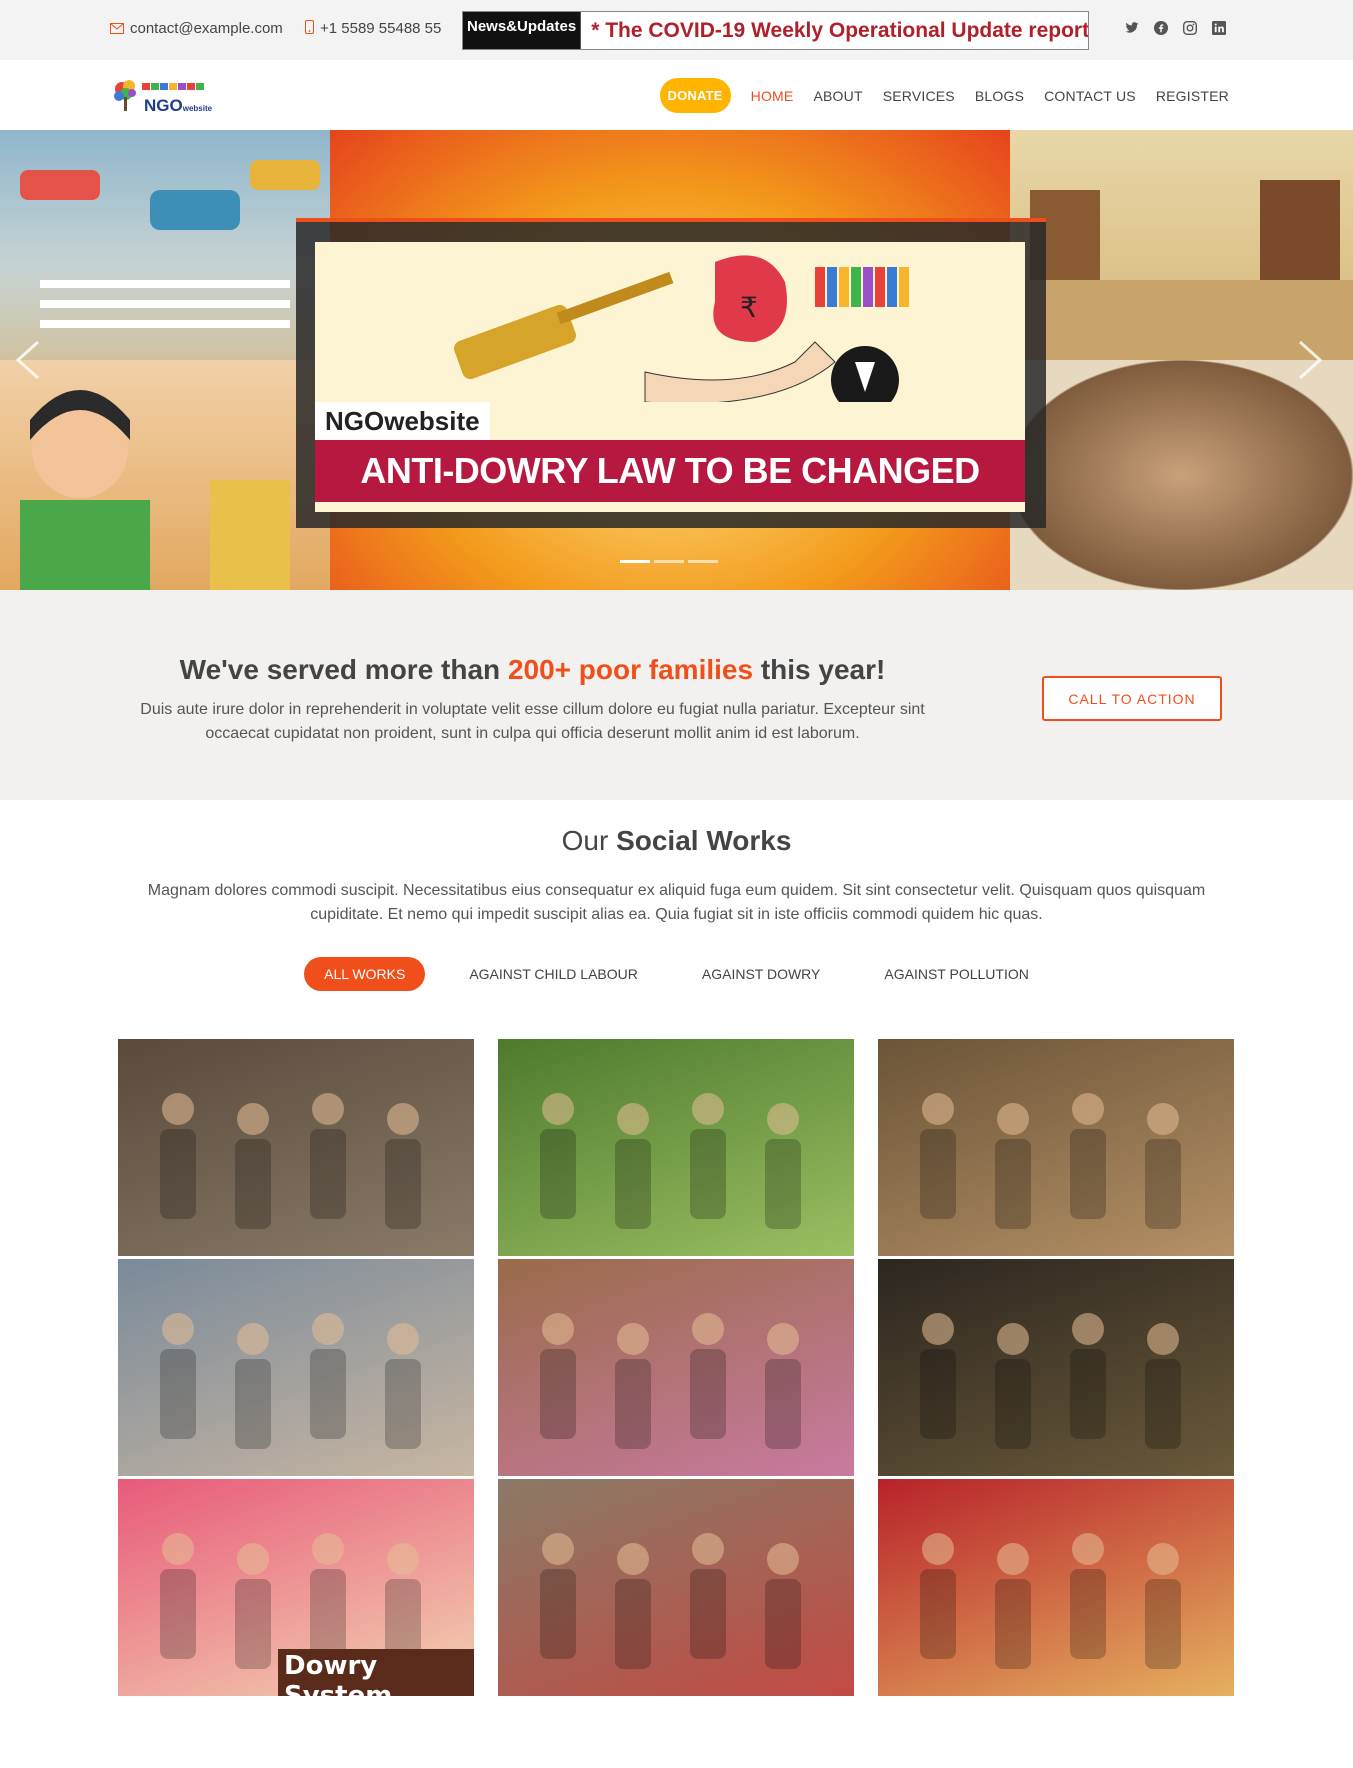 The image size is (1353, 1768). I want to click on hero-background-street-scene, so click(165, 245).